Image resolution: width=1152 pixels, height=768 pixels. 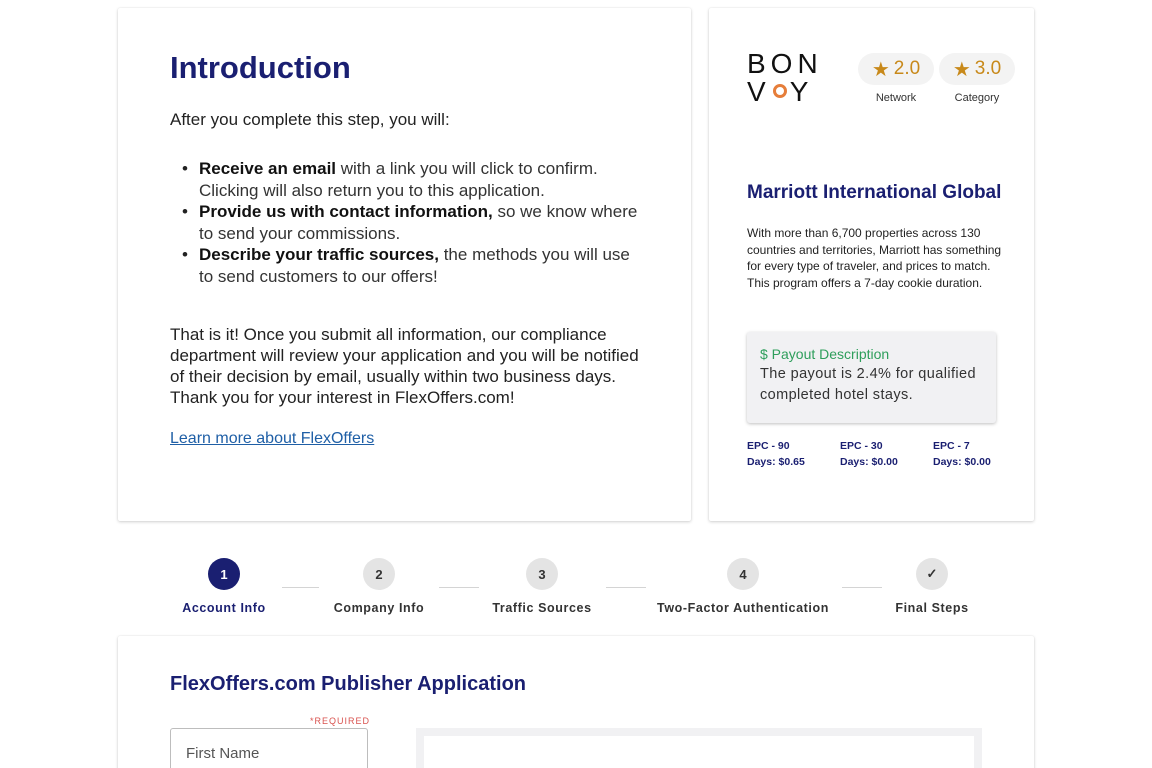 I want to click on rating-caption: Network, so click(x=896, y=98).